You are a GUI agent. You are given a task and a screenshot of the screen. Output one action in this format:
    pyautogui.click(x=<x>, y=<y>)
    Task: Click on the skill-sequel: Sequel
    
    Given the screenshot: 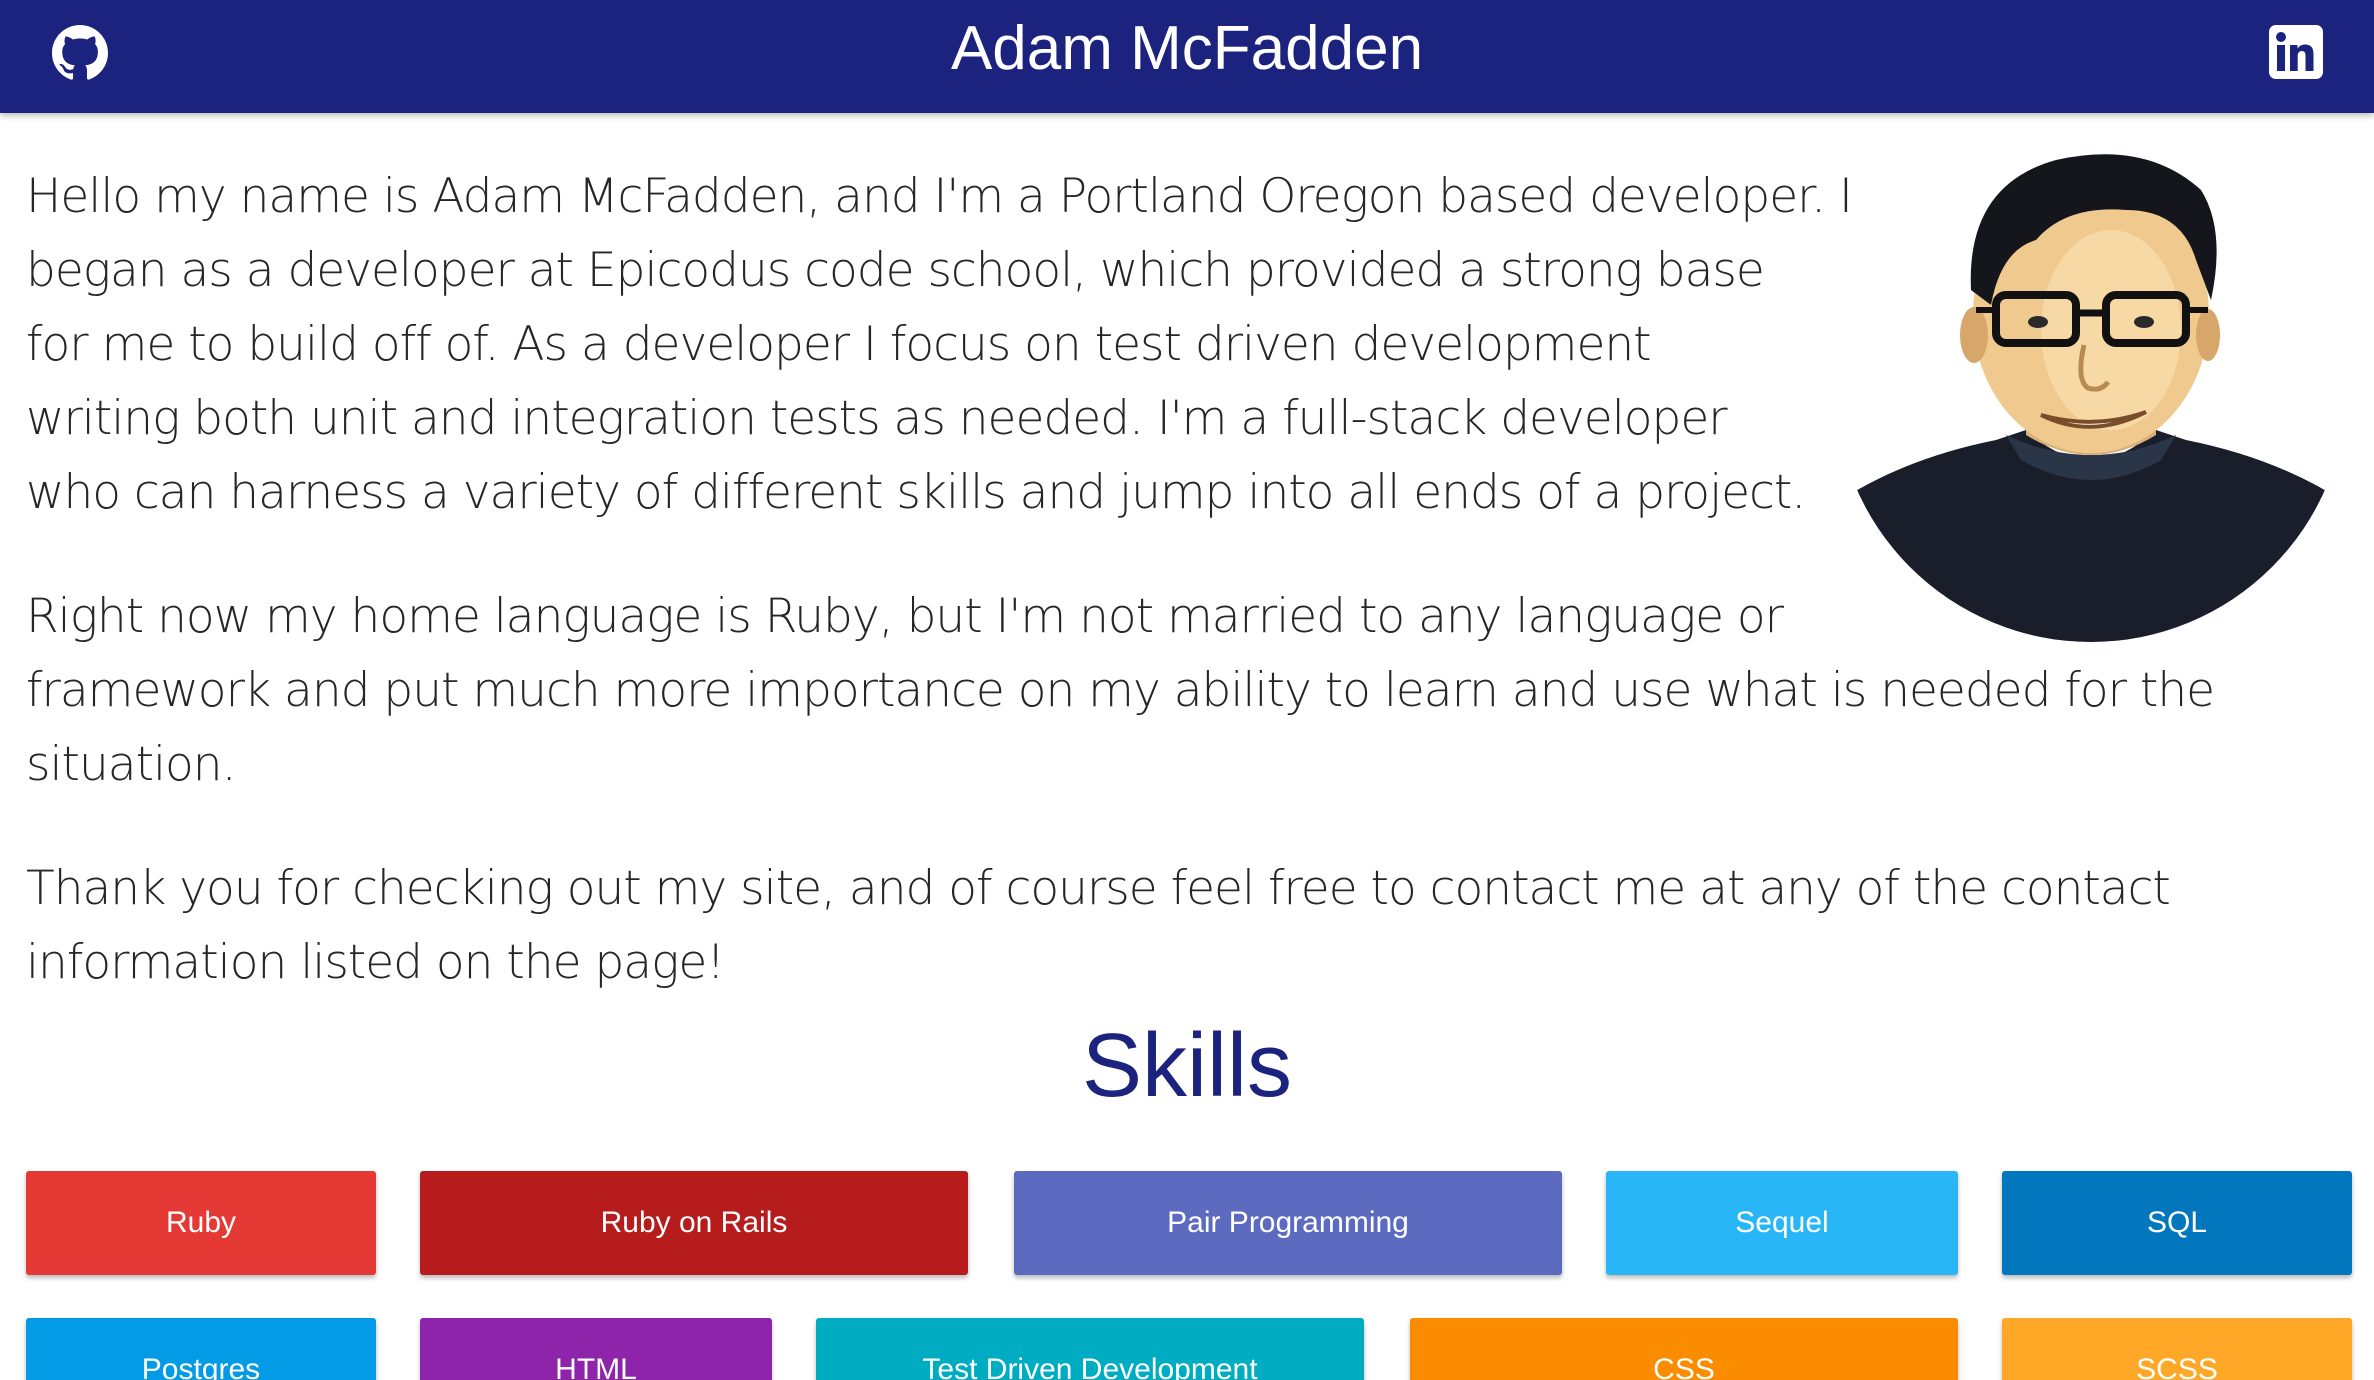 What is the action you would take?
    pyautogui.click(x=1782, y=1223)
    